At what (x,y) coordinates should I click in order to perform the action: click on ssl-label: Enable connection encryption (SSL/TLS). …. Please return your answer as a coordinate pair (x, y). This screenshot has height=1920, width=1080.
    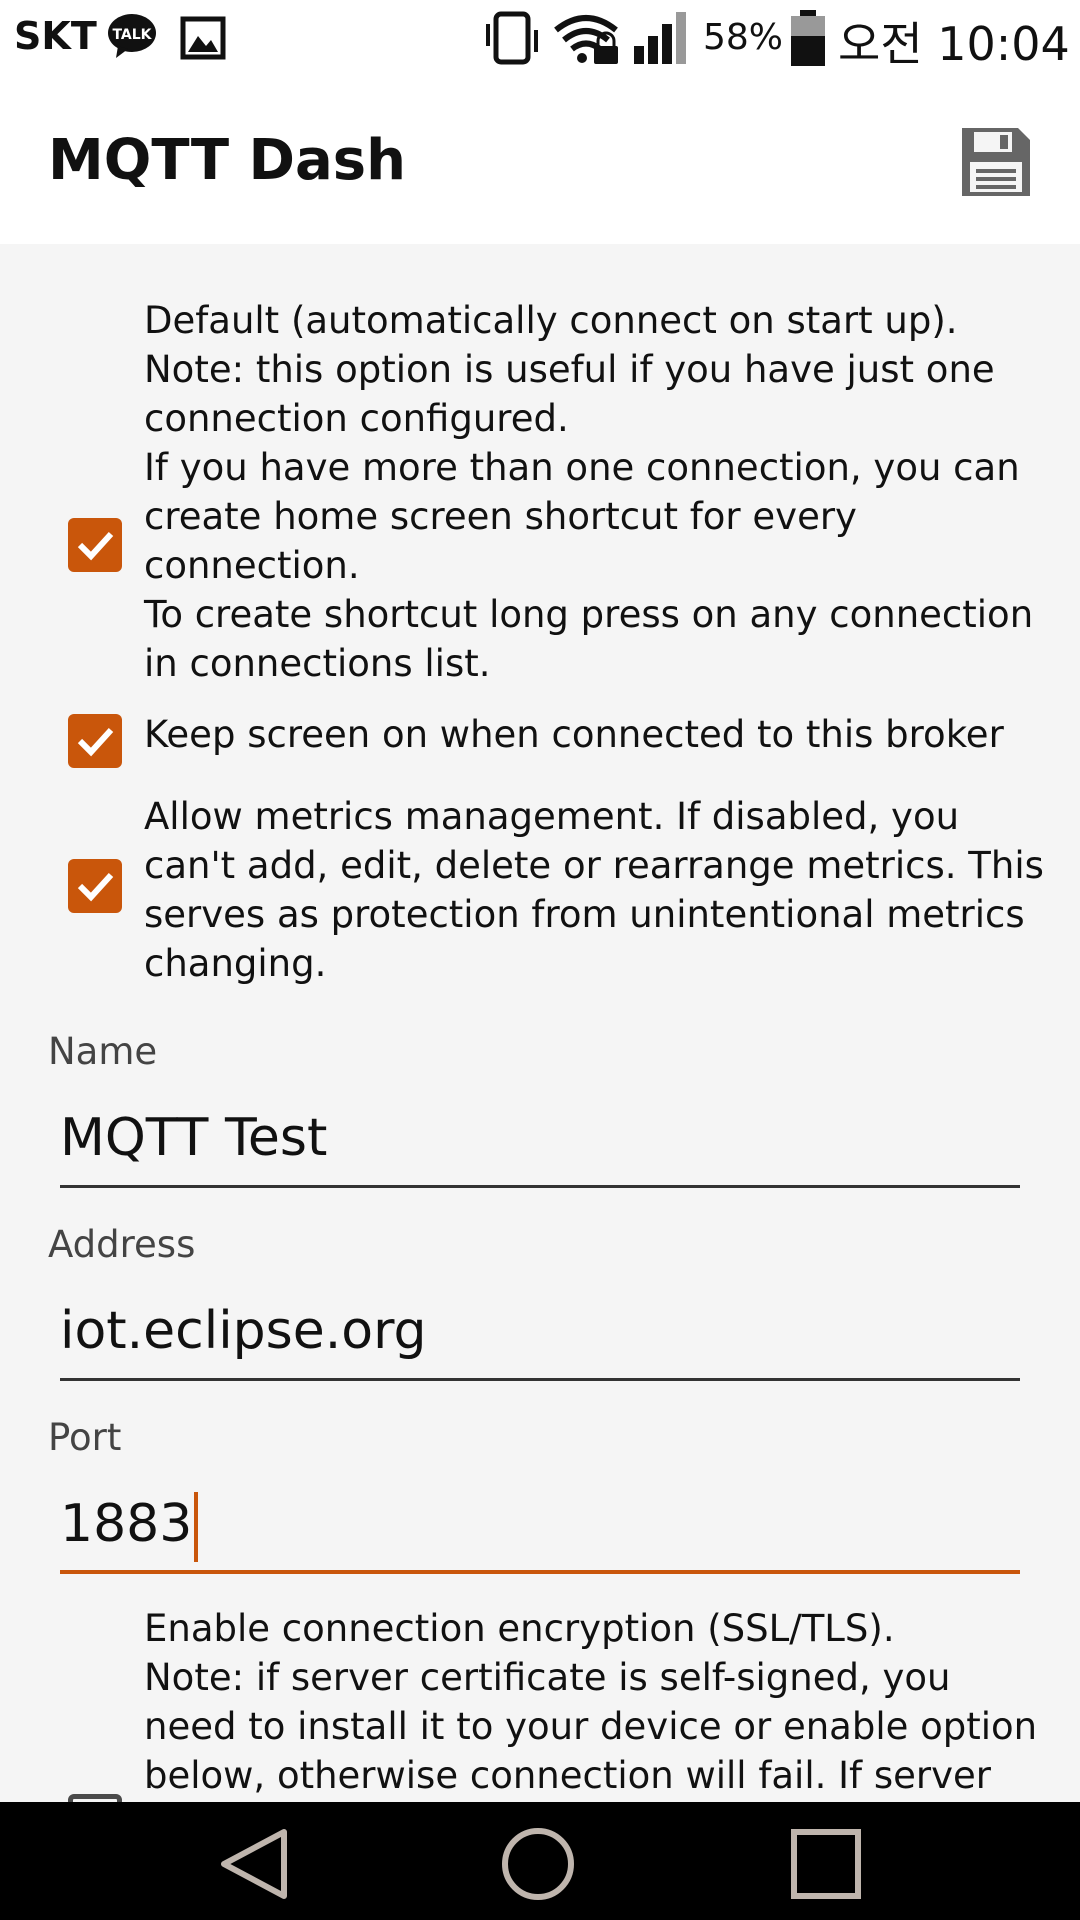
    Looking at the image, I should click on (591, 1702).